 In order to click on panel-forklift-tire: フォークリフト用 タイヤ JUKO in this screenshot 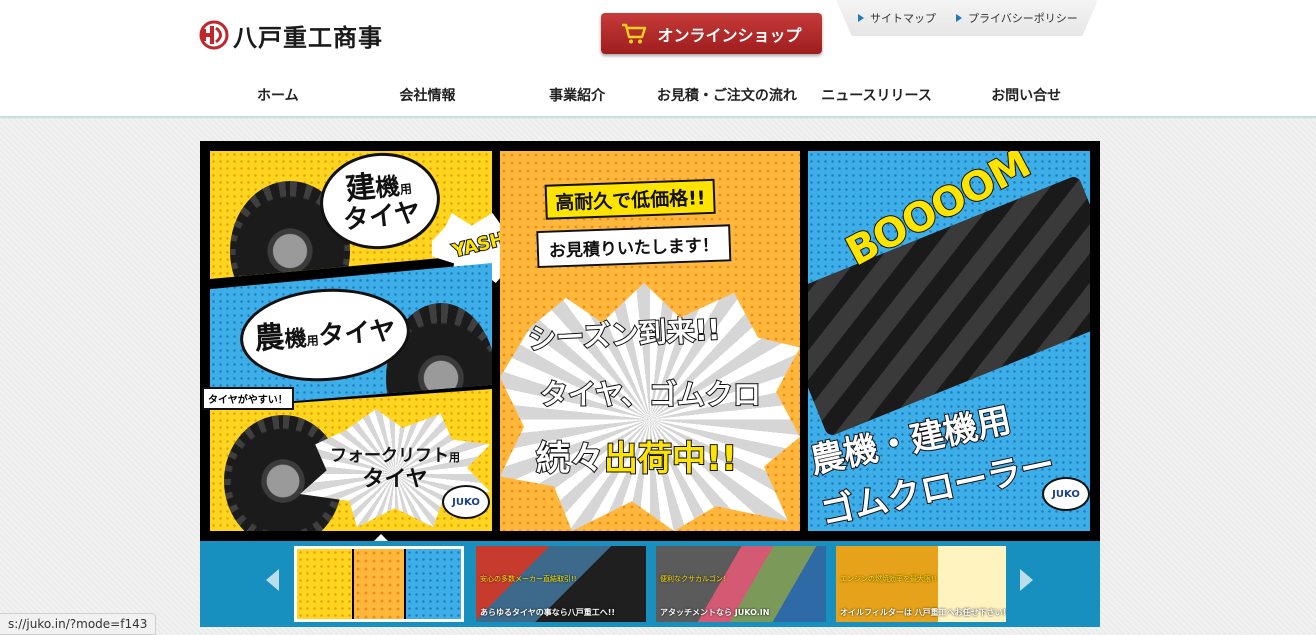, I will do `click(351, 460)`.